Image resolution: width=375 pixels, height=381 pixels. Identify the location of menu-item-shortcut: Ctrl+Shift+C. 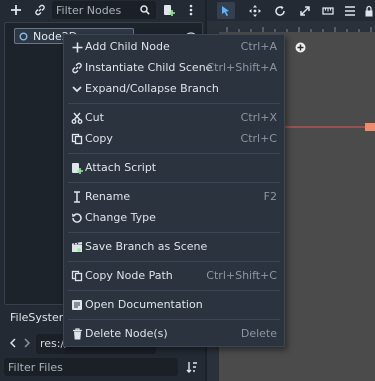
(241, 275).